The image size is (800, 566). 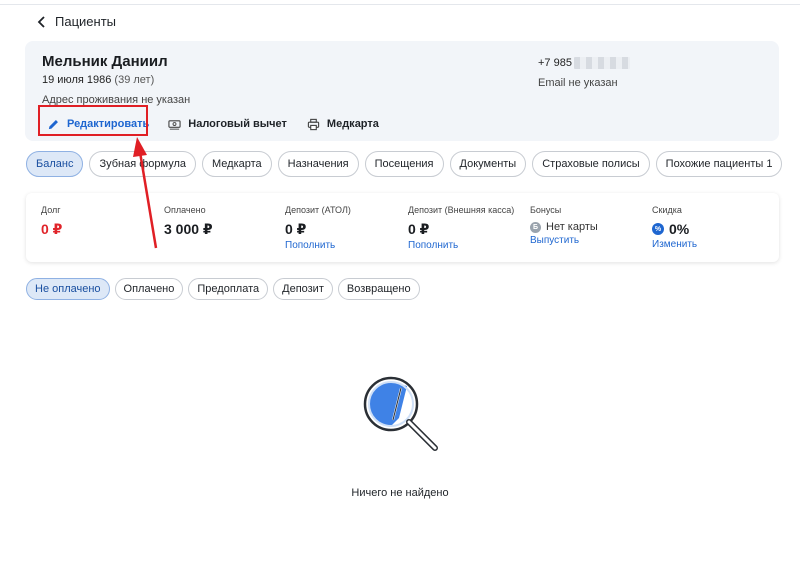 I want to click on back-button: Пациенты, so click(x=76, y=21).